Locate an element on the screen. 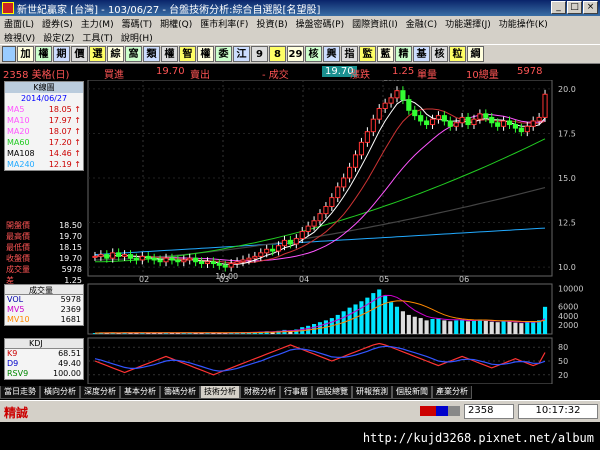 This screenshot has width=600, height=450. toolbar-button-13: 9 is located at coordinates (259, 54).